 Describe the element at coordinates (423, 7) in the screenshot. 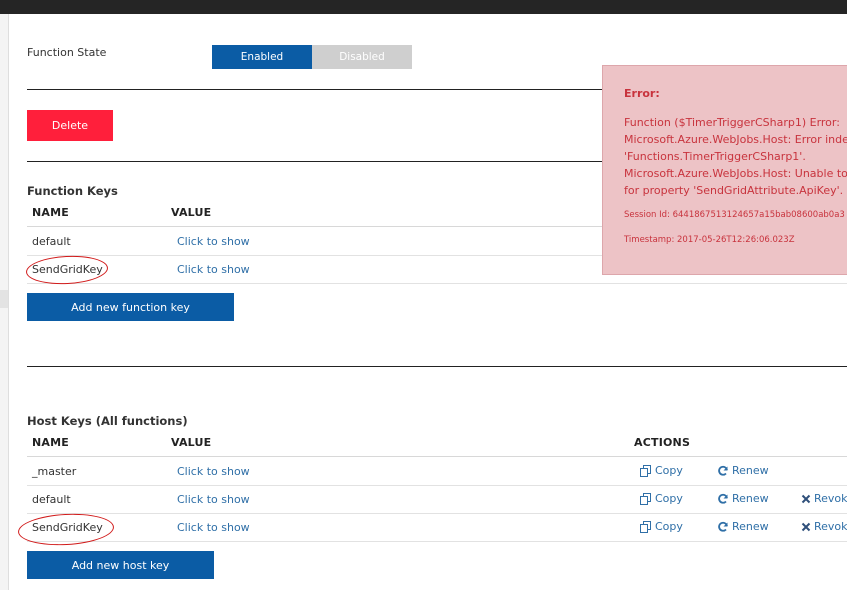

I see `top-bar` at that location.